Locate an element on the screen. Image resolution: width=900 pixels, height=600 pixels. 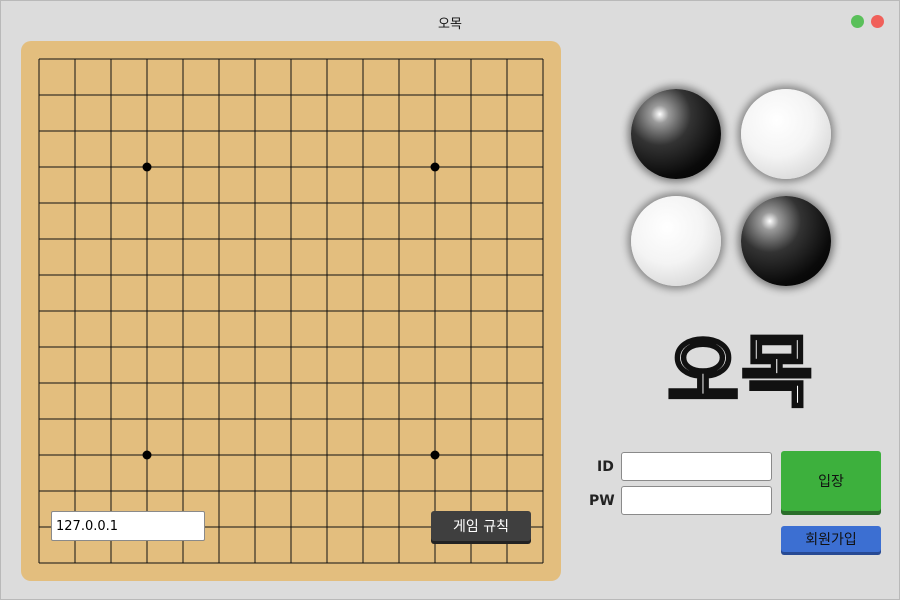
pw-label: PW is located at coordinates (602, 501).